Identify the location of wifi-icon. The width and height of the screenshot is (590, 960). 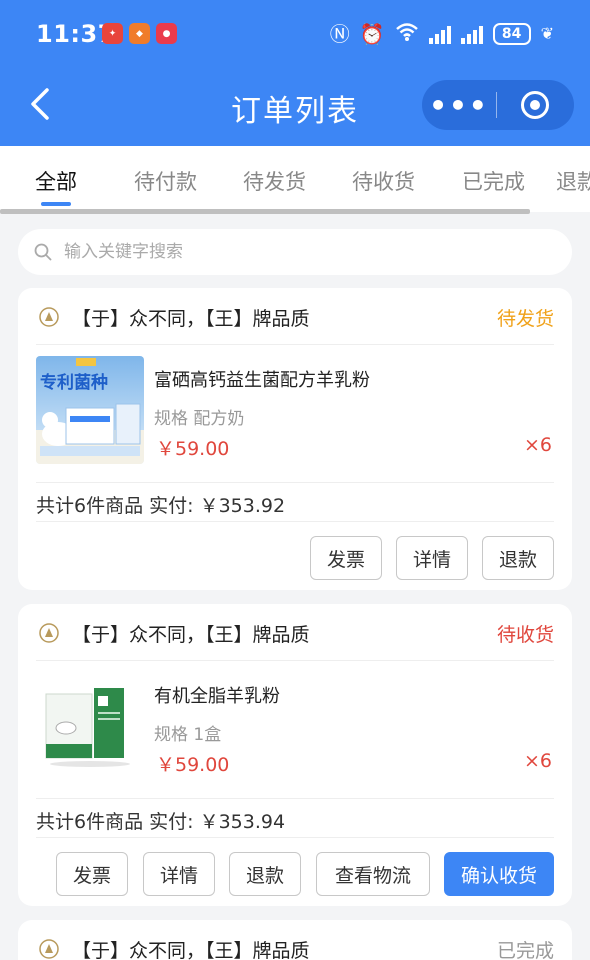
(407, 34).